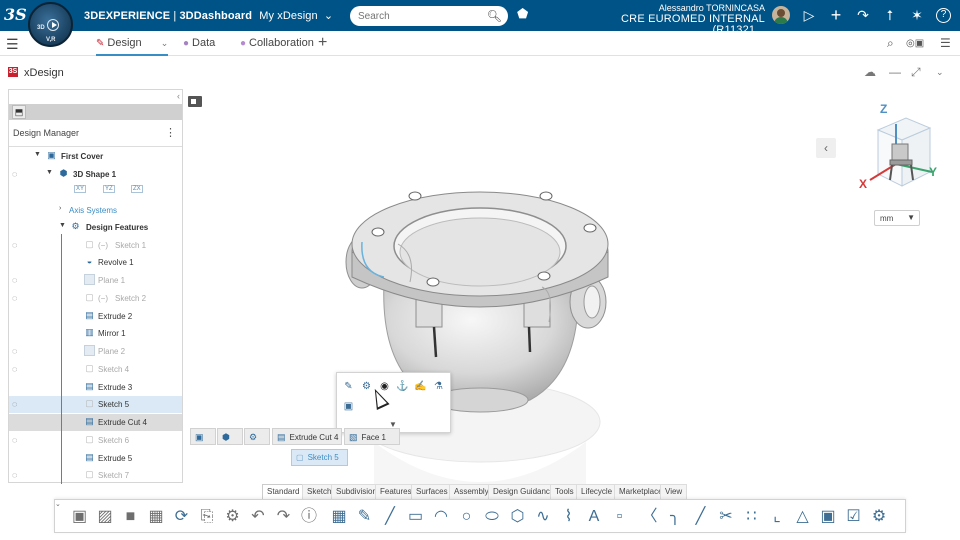 This screenshot has height=540, width=960. Describe the element at coordinates (95, 387) in the screenshot. I see `tree-row: ▤ Extrude 3` at that location.